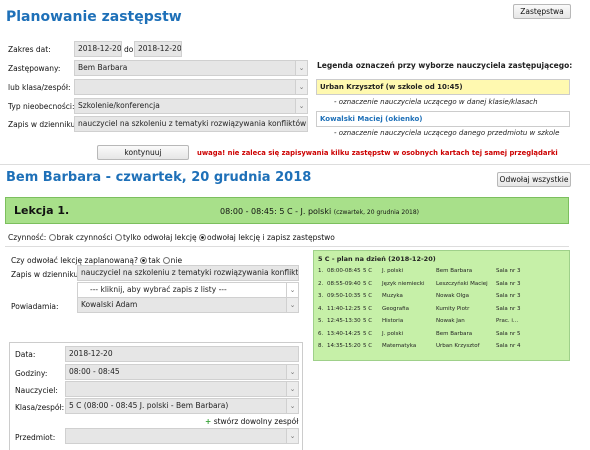 This screenshot has height=450, width=590. What do you see at coordinates (344, 296) in the screenshot?
I see `plan-cell-time: 09:50-10:35` at bounding box center [344, 296].